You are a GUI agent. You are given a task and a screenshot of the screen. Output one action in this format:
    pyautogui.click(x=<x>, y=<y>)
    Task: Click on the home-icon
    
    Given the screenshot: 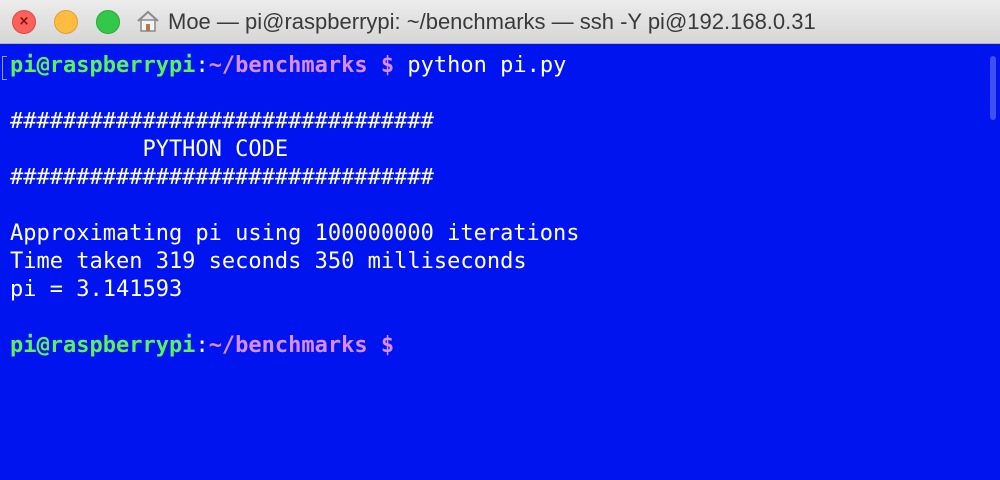 What is the action you would take?
    pyautogui.click(x=148, y=21)
    